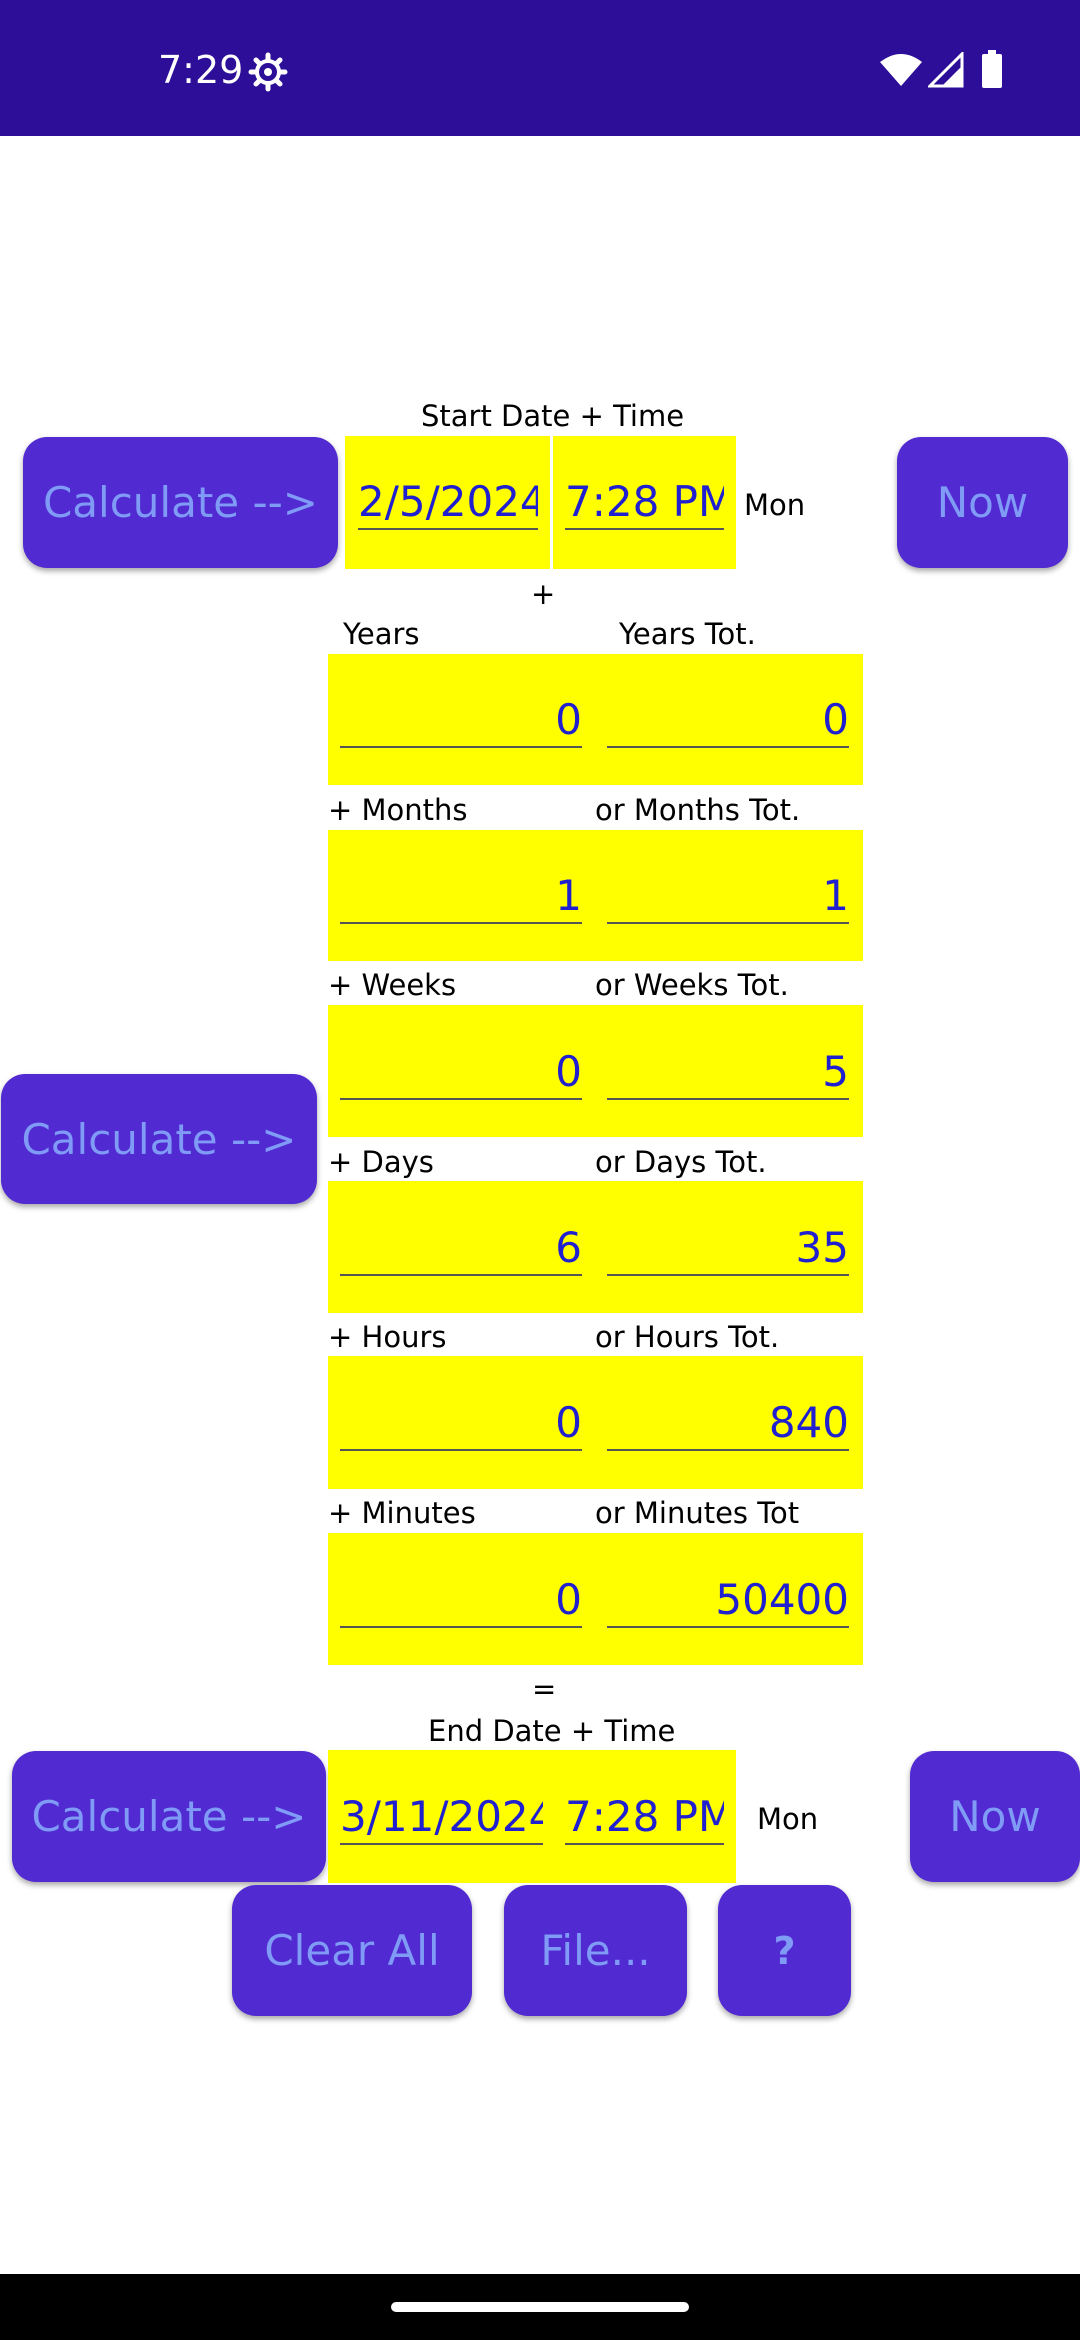 This screenshot has width=1080, height=2340. Describe the element at coordinates (982, 502) in the screenshot. I see `start-now-button: Now` at that location.